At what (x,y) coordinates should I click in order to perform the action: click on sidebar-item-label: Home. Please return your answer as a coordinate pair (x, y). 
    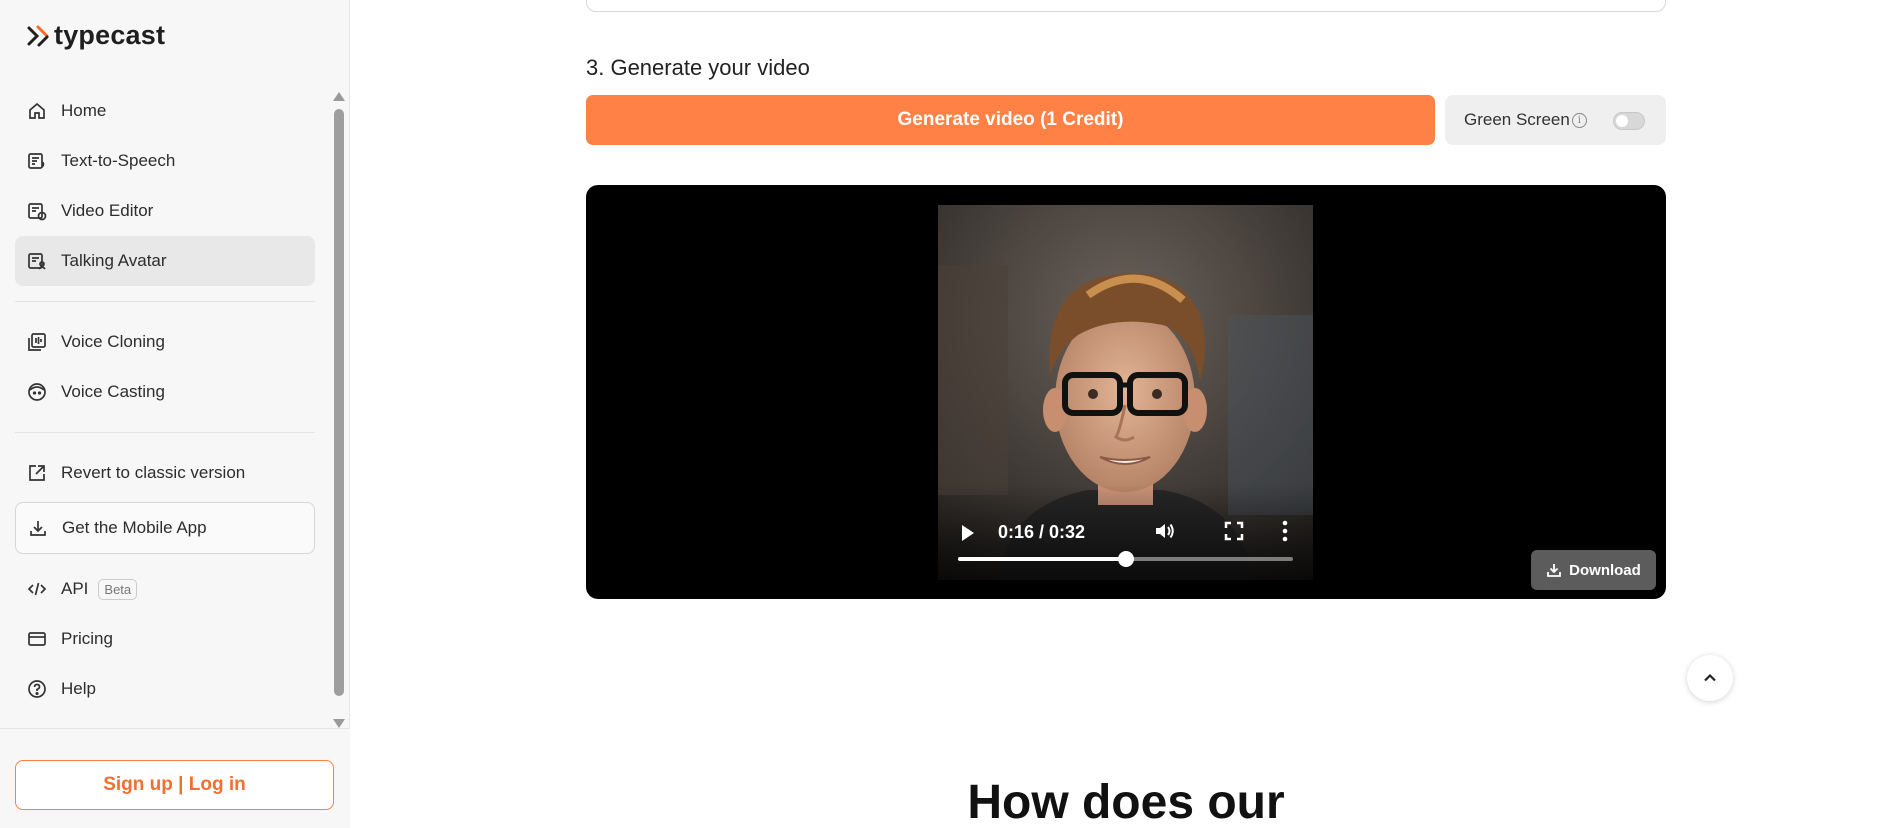
    Looking at the image, I should click on (84, 110).